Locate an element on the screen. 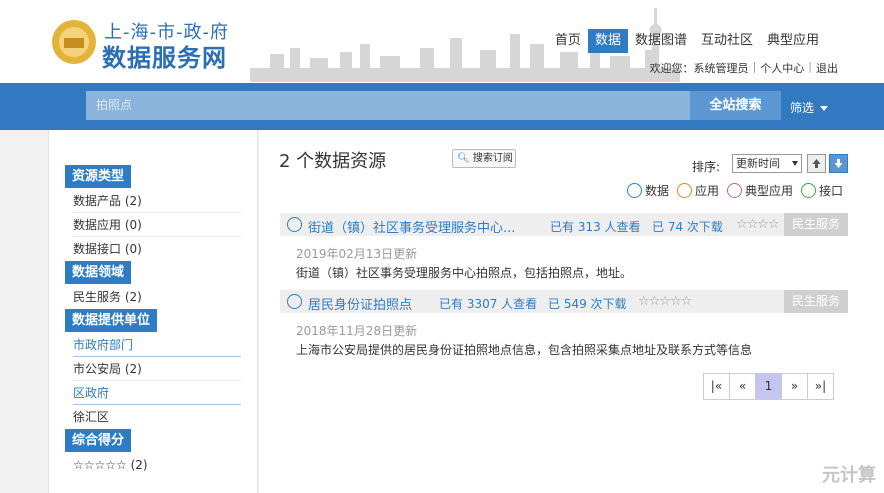 The height and width of the screenshot is (493, 884). sort-descending-button is located at coordinates (838, 163).